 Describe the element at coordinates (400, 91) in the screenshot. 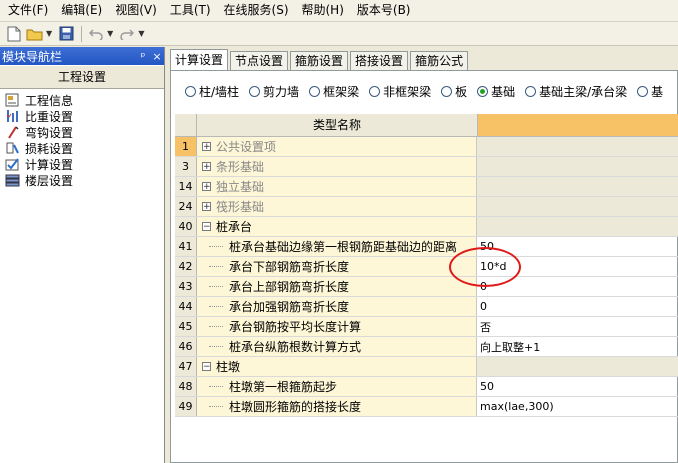

I see `radio-non-frame-beam: 非框架梁` at that location.